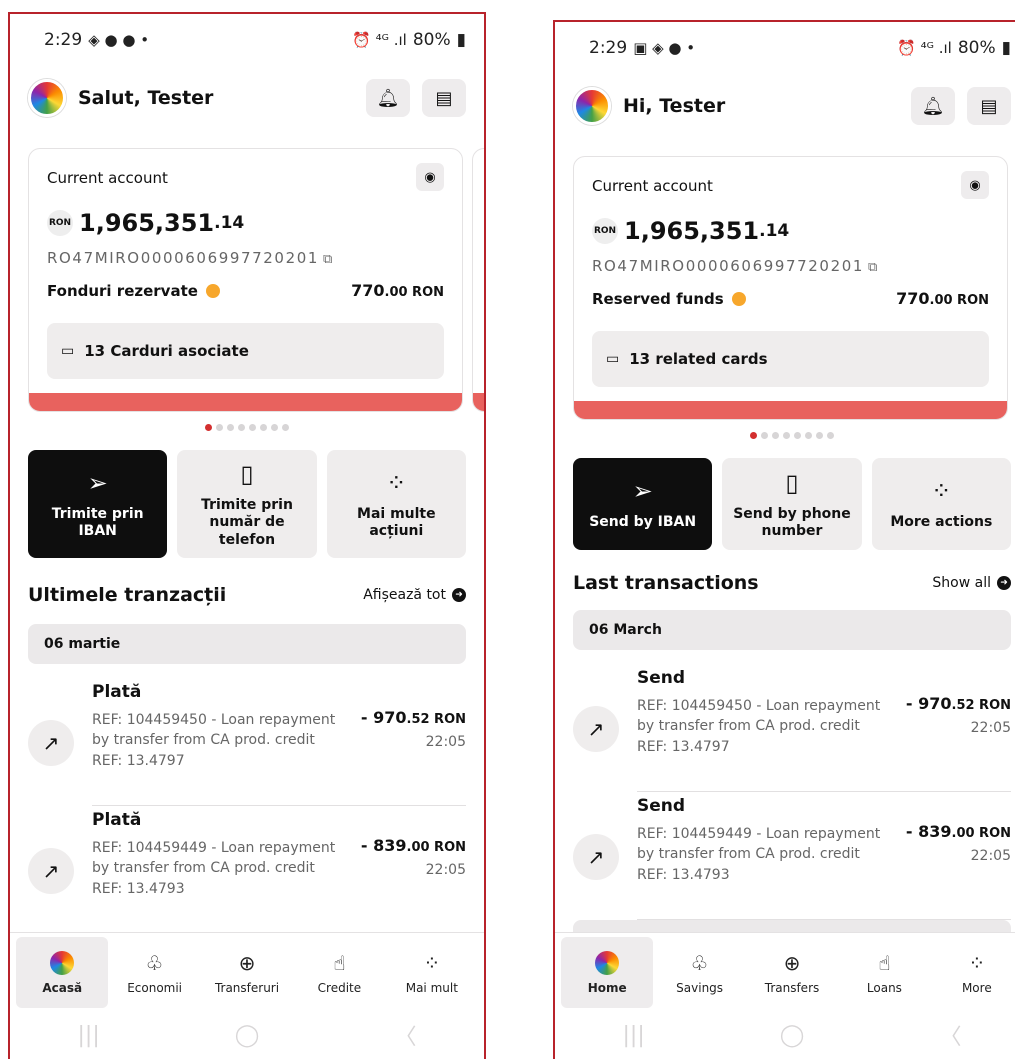  I want to click on currency-badge: RON, so click(605, 231).